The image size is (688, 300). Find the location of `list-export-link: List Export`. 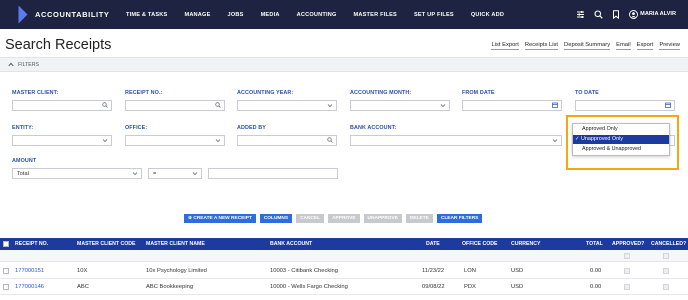

list-export-link: List Export is located at coordinates (505, 46).